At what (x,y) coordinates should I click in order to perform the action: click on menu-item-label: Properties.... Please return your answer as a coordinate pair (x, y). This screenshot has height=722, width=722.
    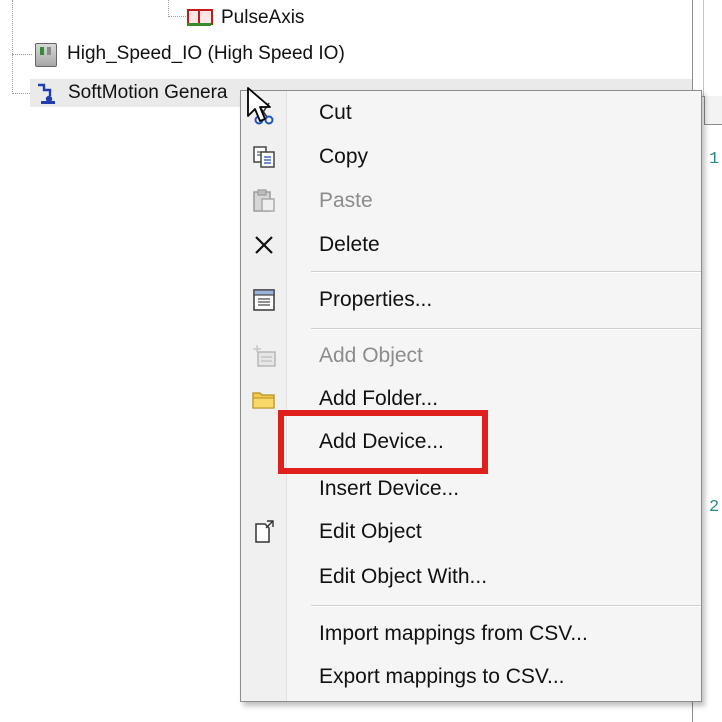
    Looking at the image, I should click on (376, 299).